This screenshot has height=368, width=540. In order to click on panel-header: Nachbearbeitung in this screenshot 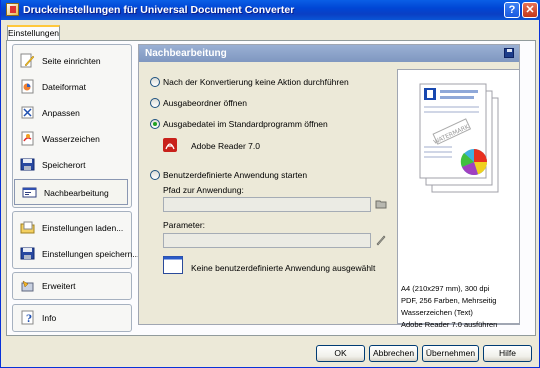, I will do `click(329, 53)`.